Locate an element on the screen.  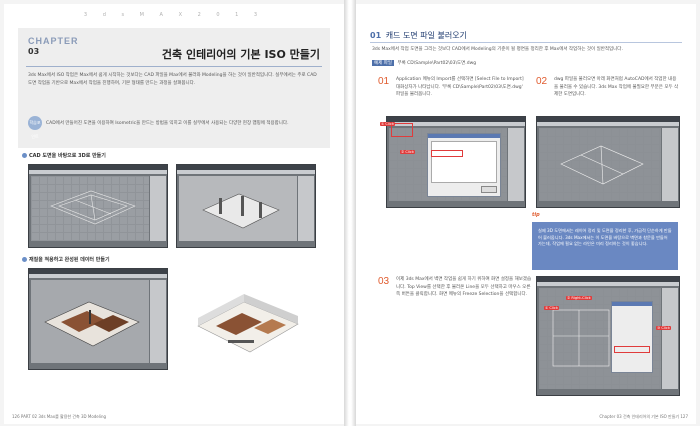
viewport is located at coordinates (90, 208).